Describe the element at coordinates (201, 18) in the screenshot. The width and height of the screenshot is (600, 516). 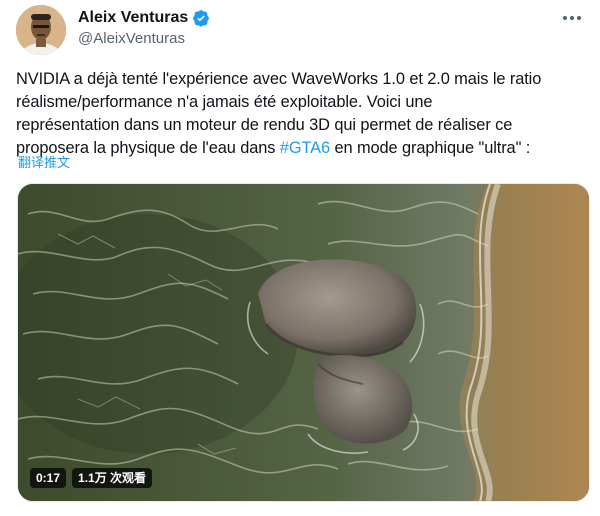
I see `verified-badge-icon` at that location.